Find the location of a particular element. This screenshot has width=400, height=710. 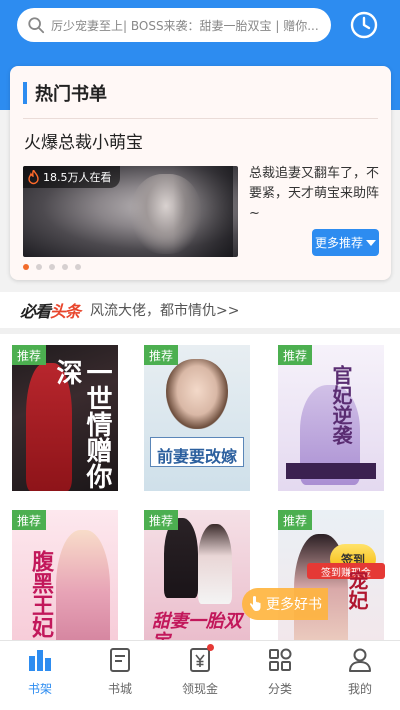

book-card: 推荐 前妻要改嫁 is located at coordinates (197, 418).